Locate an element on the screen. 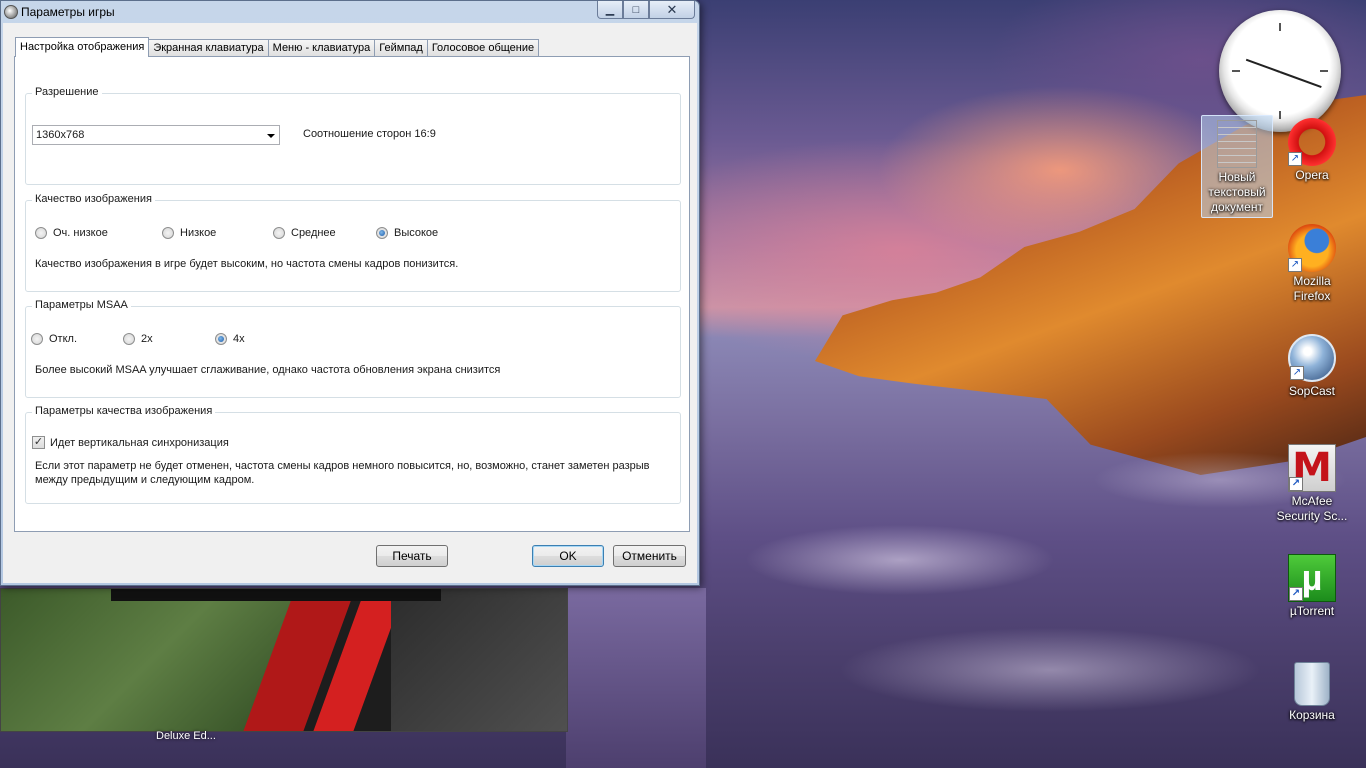 The image size is (1366, 768). checkbox-check-icon: ✓ is located at coordinates (38, 442).